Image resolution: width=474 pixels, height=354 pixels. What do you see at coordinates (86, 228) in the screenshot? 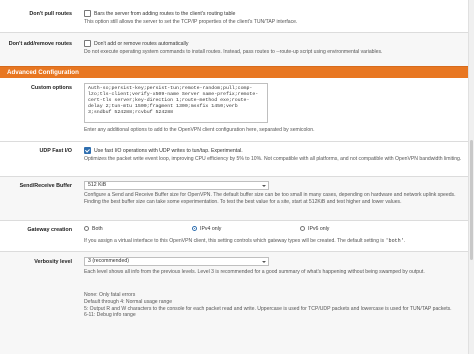
I see `gateway-both-radio` at bounding box center [86, 228].